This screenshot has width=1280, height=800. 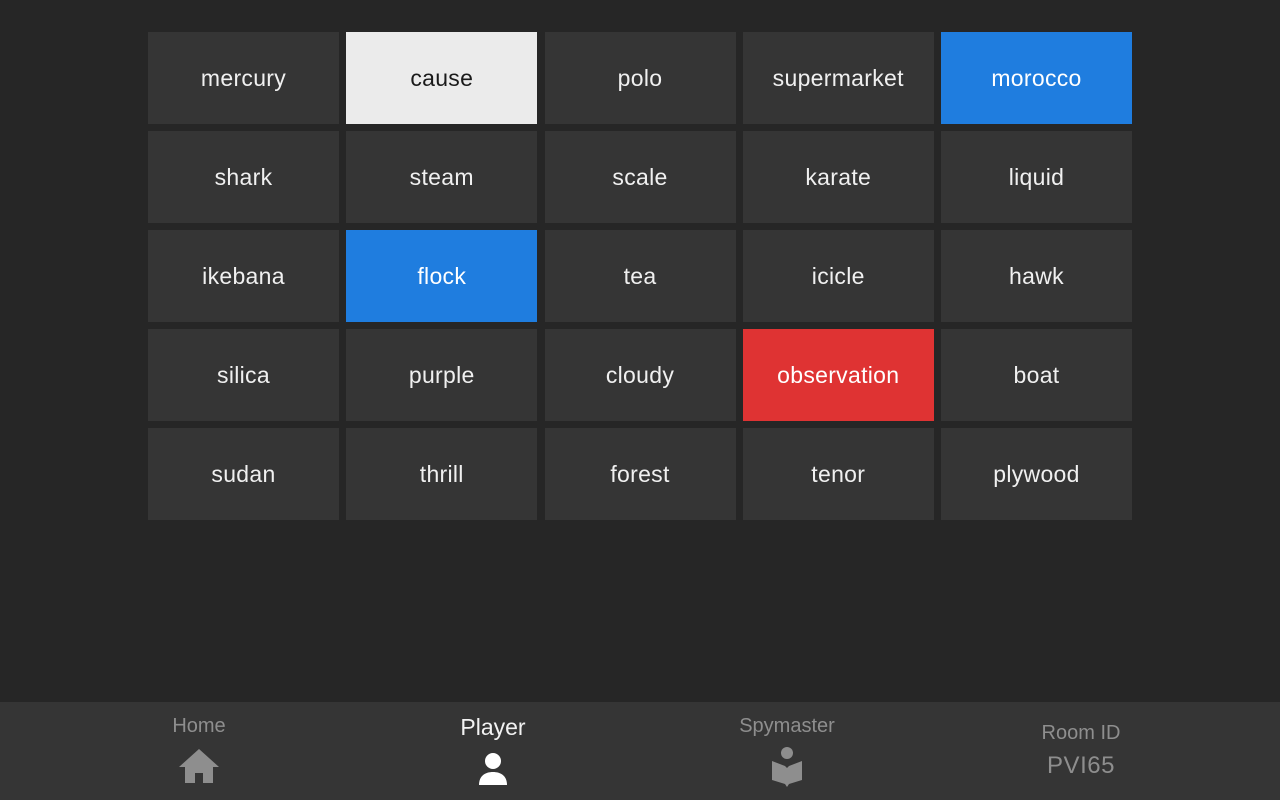 I want to click on word-card: shark, so click(x=243, y=177).